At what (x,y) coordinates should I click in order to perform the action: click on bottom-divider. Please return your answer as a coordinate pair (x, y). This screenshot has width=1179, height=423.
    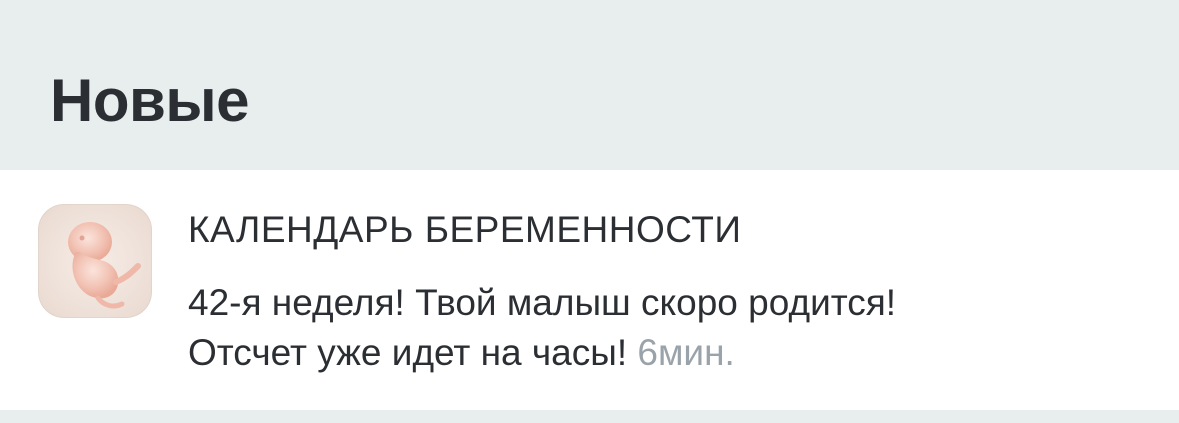
    Looking at the image, I should click on (589, 416).